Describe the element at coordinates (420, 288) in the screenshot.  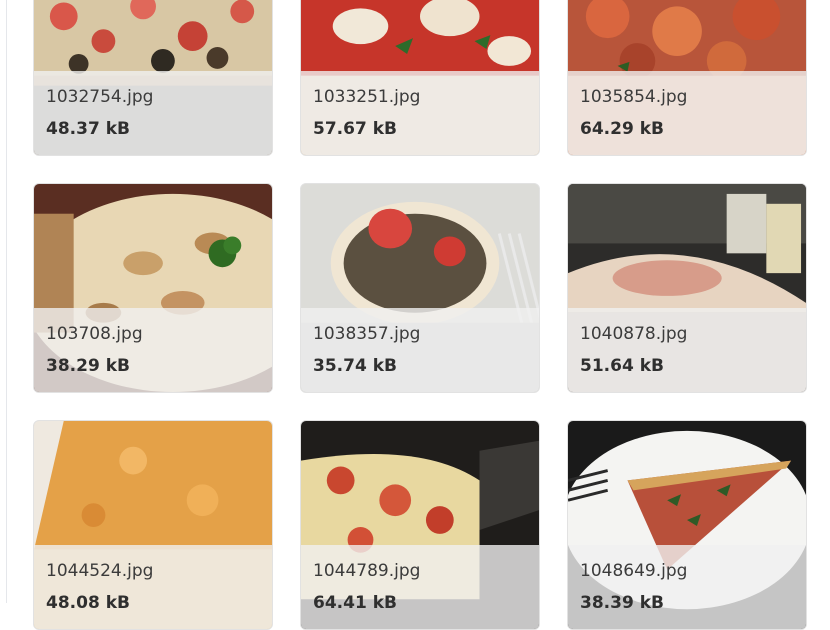
I see `gallery-card: 1038357.jpg 35.74 kB` at that location.